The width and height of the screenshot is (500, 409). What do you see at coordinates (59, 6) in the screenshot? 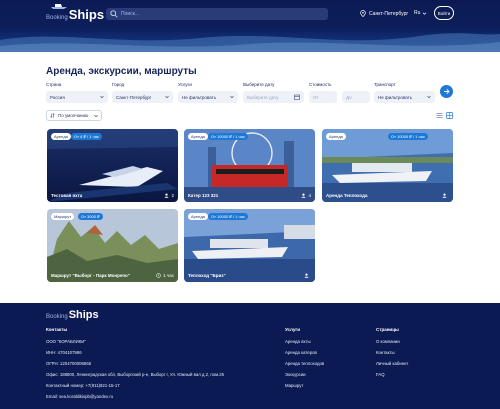
I see `boat-logo-icon` at bounding box center [59, 6].